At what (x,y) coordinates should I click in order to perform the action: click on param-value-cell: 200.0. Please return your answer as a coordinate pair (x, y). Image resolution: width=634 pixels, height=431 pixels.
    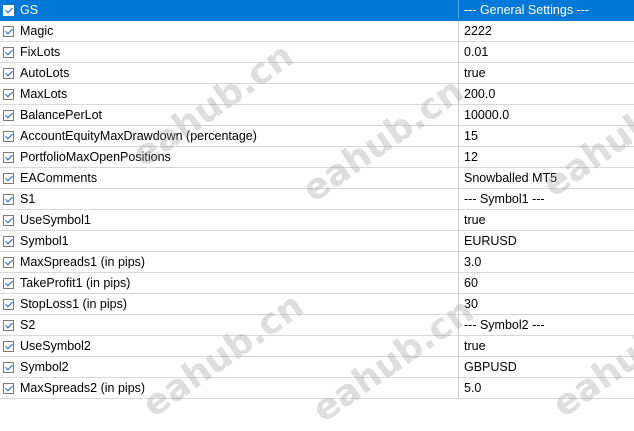
    Looking at the image, I should click on (546, 94).